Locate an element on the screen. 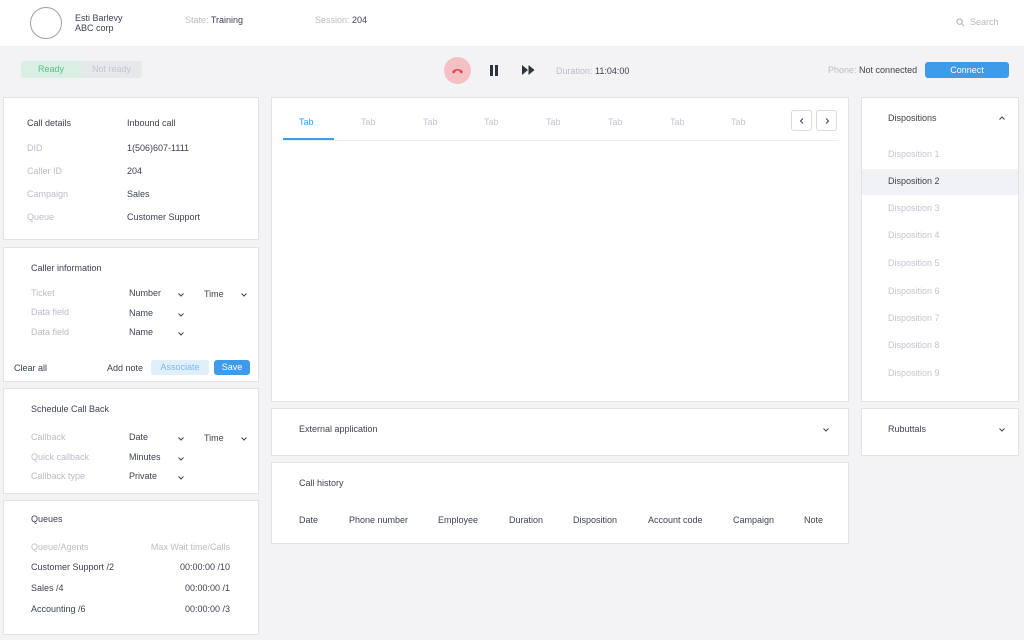  ready-button: Ready is located at coordinates (51, 69).